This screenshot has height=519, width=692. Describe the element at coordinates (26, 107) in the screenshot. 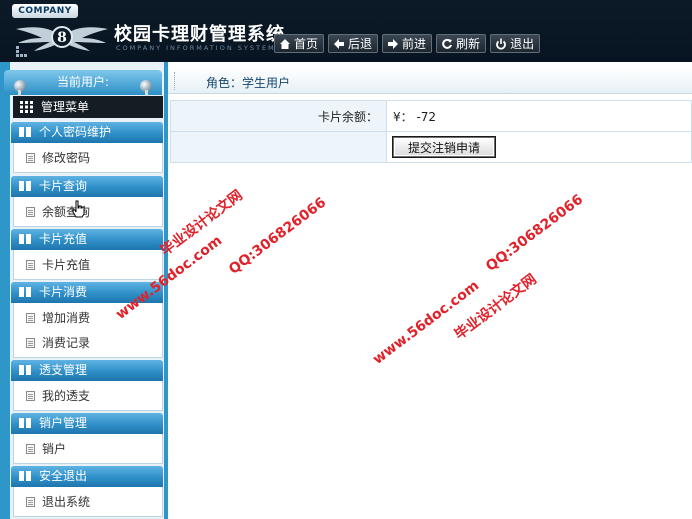

I see `grid-icon` at that location.